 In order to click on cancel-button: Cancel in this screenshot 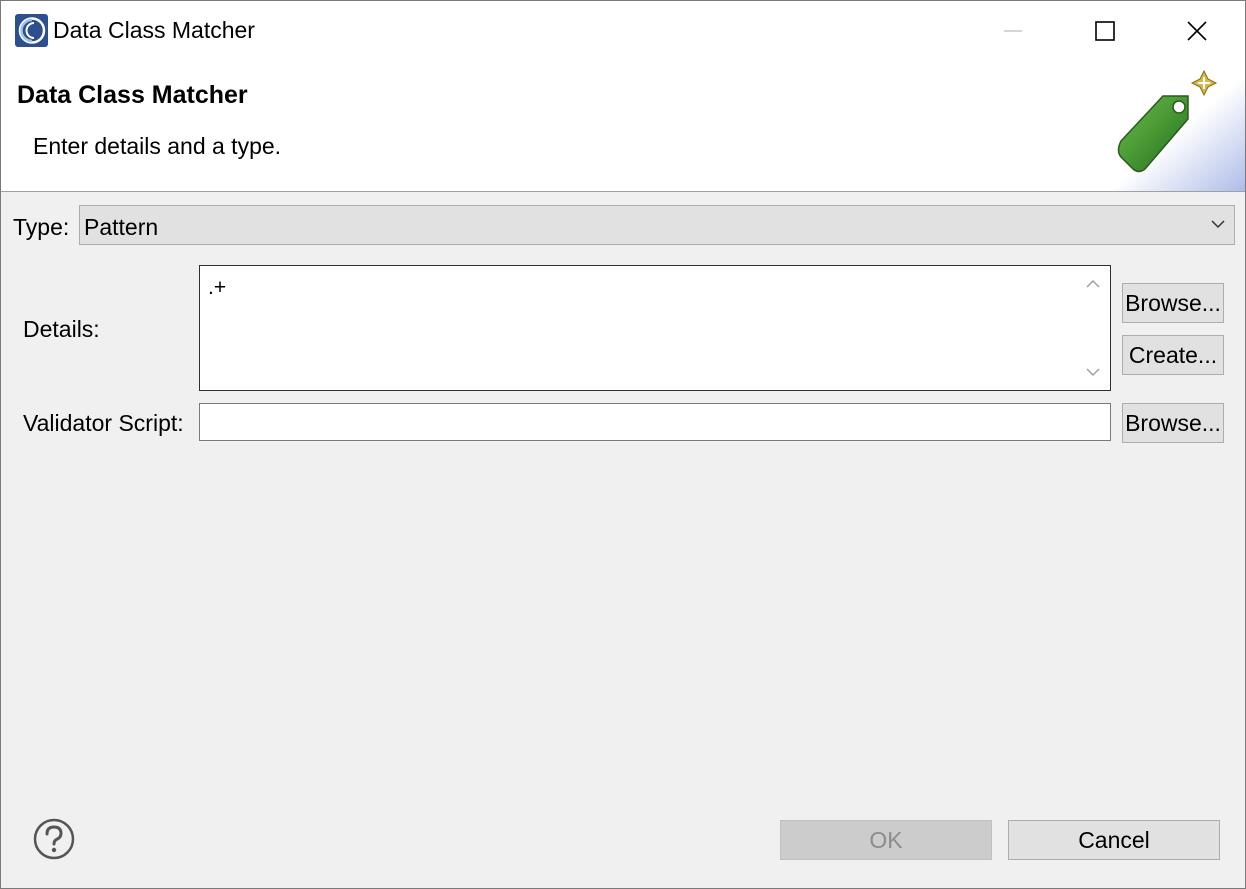, I will do `click(1114, 840)`.